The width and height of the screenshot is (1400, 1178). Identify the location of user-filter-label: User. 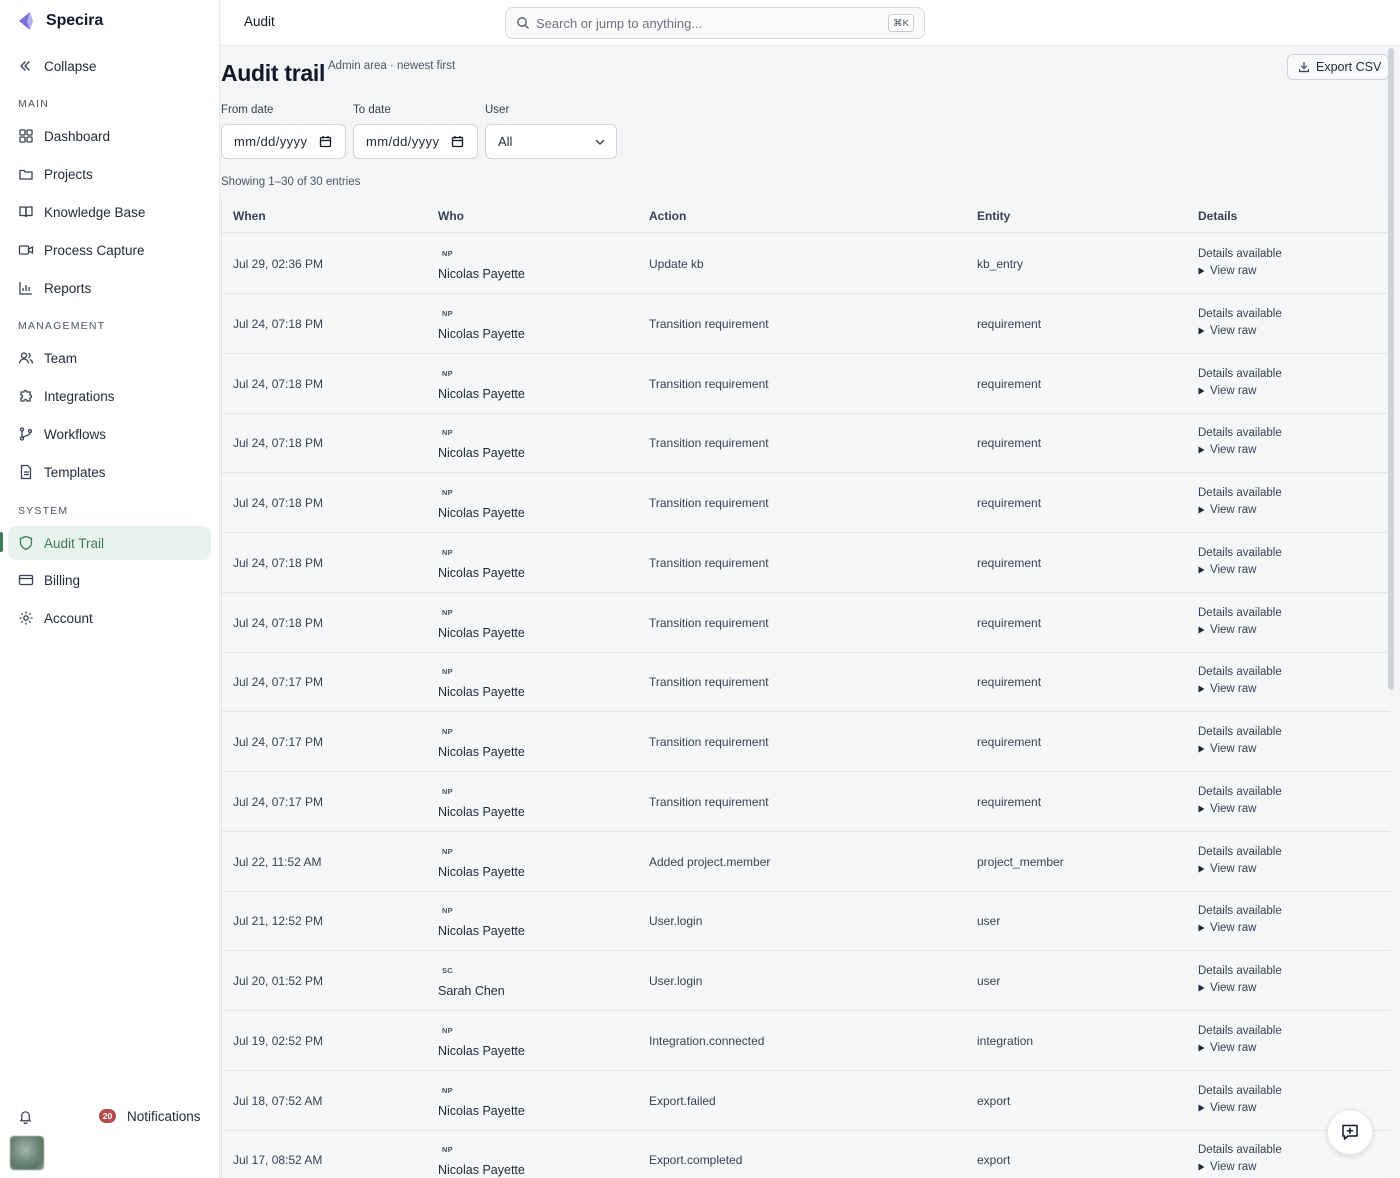
(497, 110).